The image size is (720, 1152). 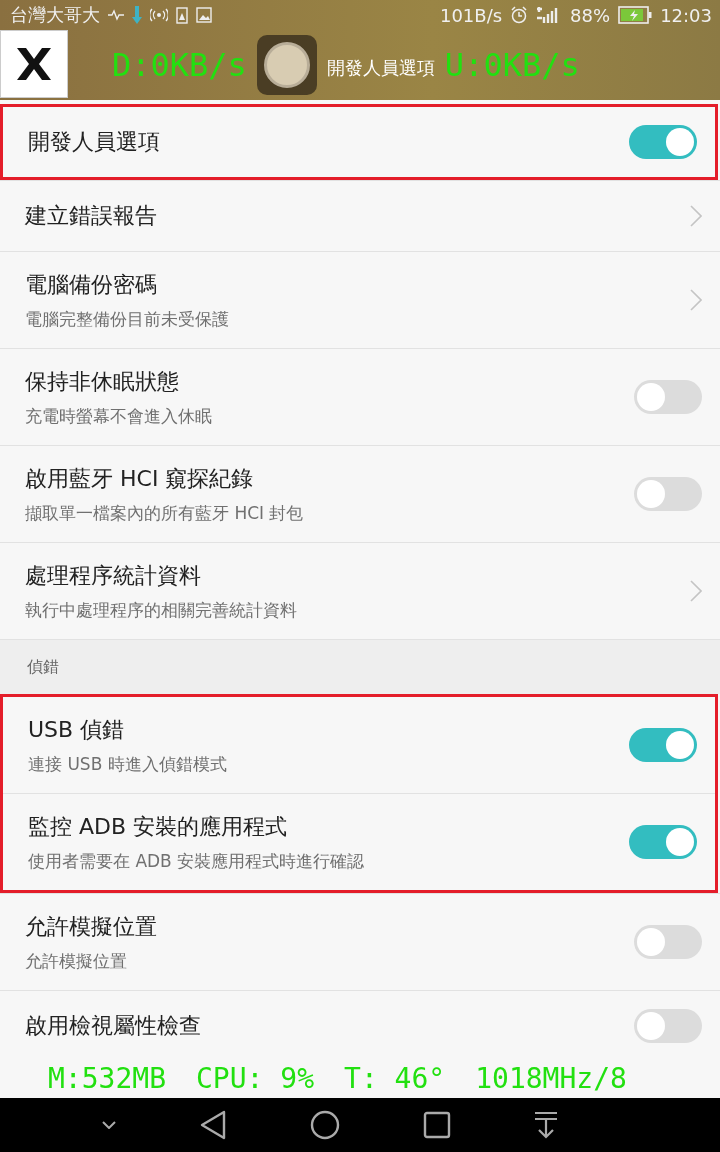 I want to click on alarm-icon, so click(x=519, y=15).